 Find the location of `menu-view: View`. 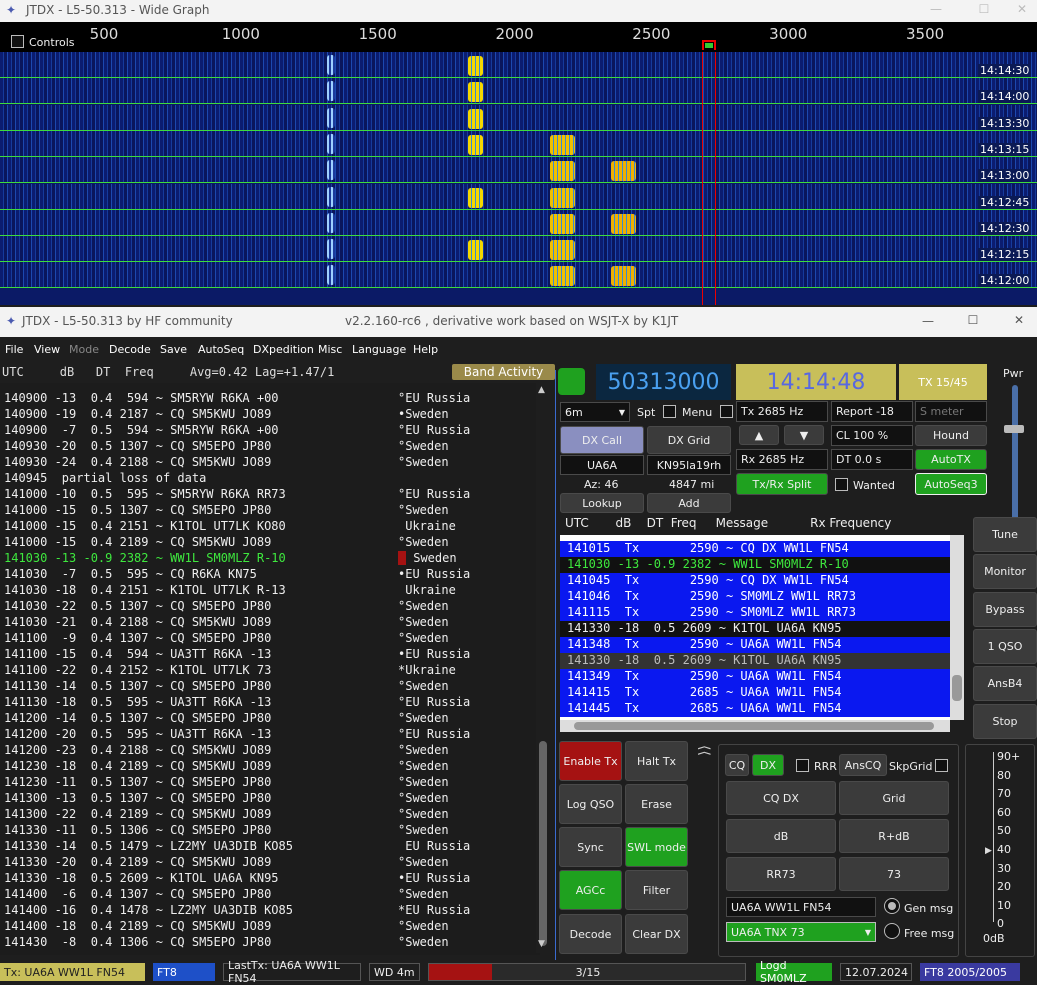

menu-view: View is located at coordinates (47, 349).